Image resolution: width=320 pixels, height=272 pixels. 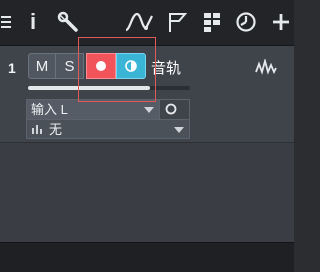 I want to click on record-icon, so click(x=101, y=66).